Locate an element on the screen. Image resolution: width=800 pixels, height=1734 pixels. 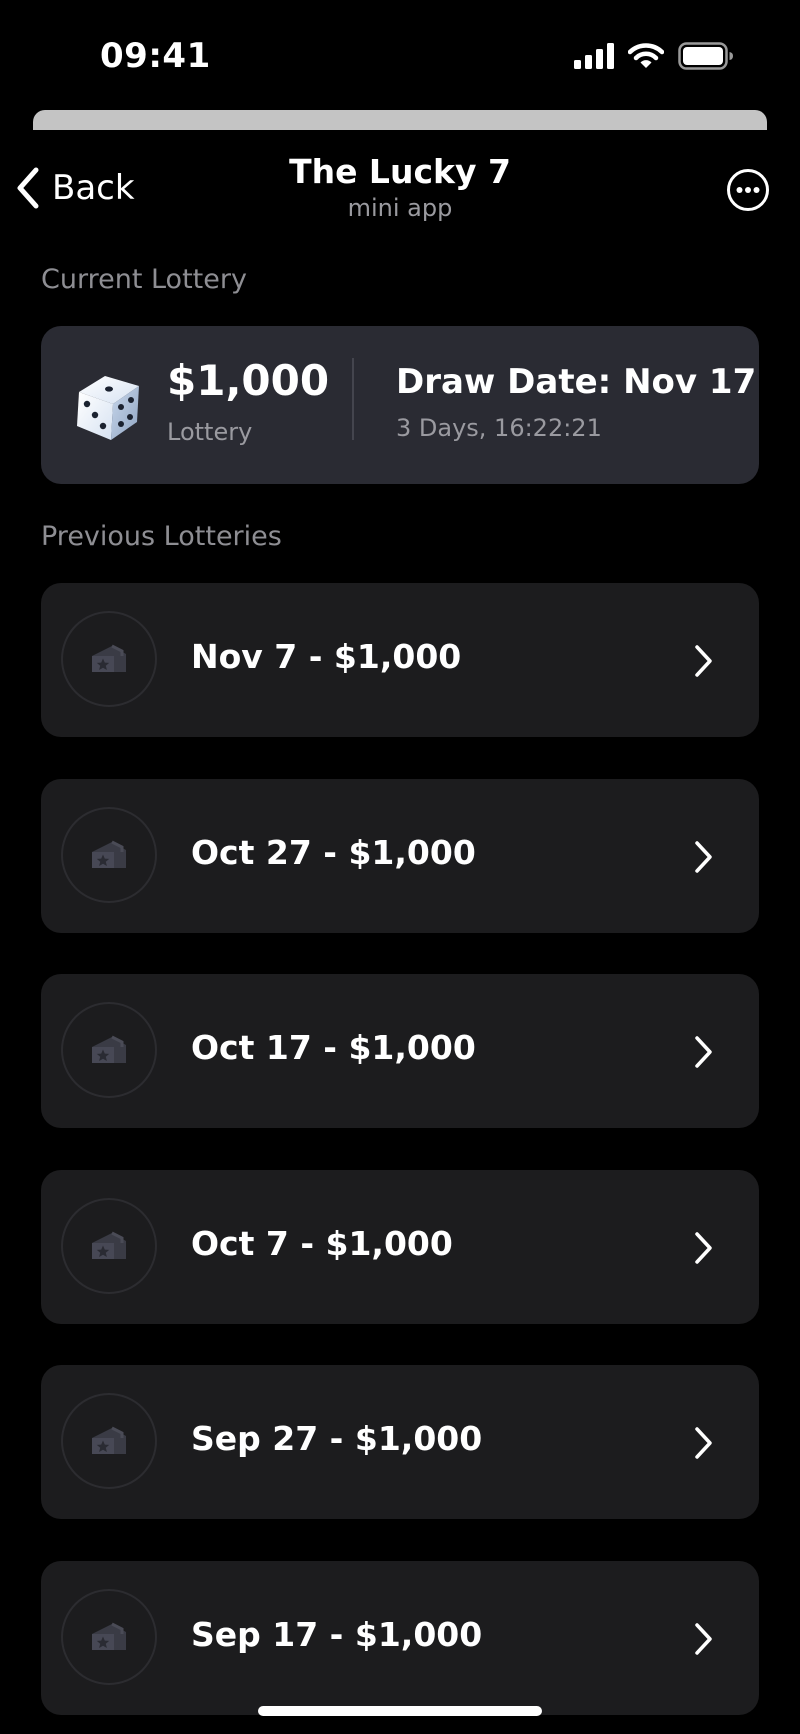
lottery-list-item-label: Sep 17 - $1,000 is located at coordinates (337, 1634).